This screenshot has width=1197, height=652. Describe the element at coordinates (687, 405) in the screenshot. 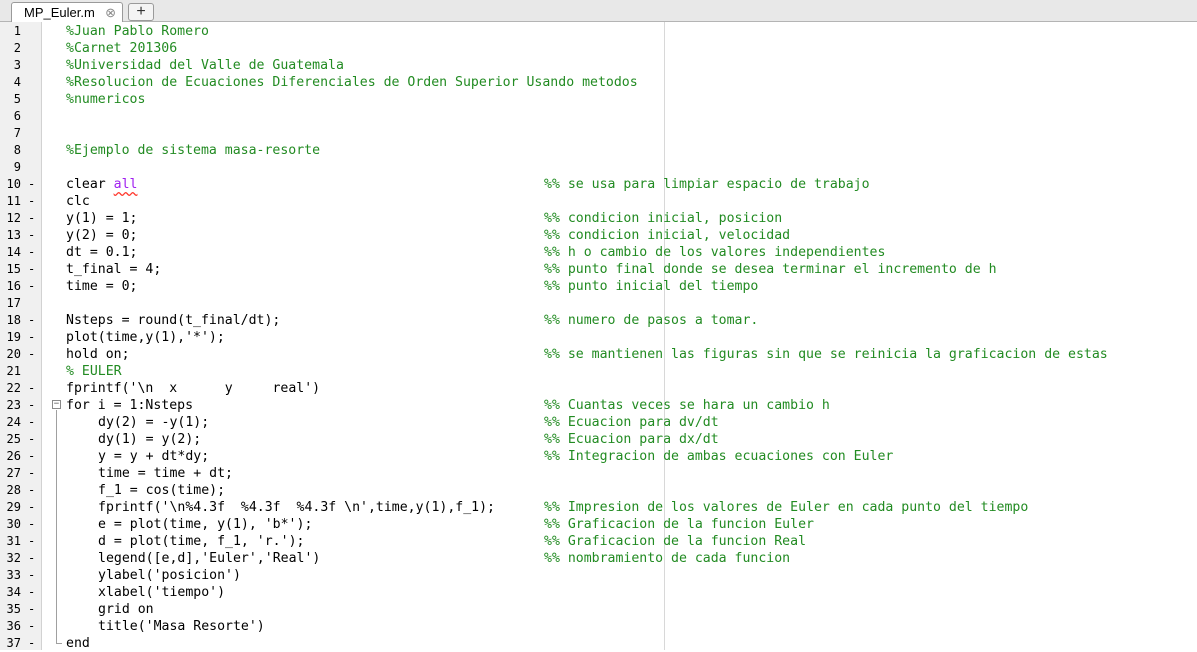

I see `inline-comment: %% Cuantas veces se hara un cambio h` at that location.